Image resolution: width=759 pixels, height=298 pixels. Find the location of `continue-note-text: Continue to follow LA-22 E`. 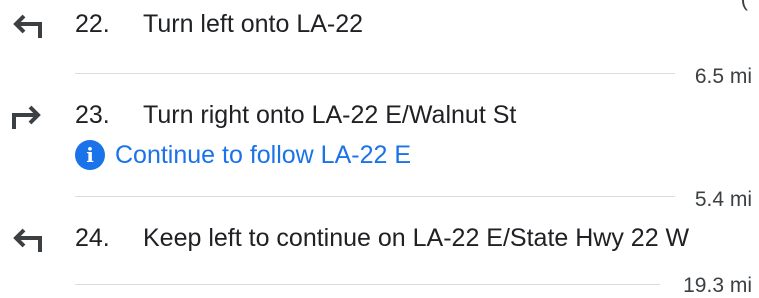

continue-note-text: Continue to follow LA-22 E is located at coordinates (263, 154).